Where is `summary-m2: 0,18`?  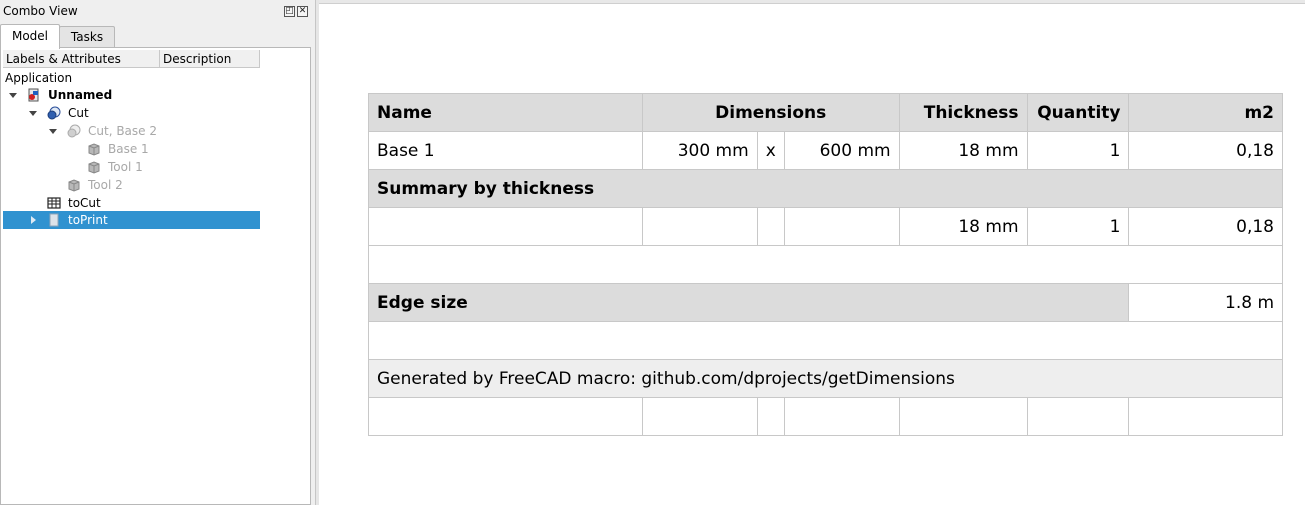 summary-m2: 0,18 is located at coordinates (1205, 226).